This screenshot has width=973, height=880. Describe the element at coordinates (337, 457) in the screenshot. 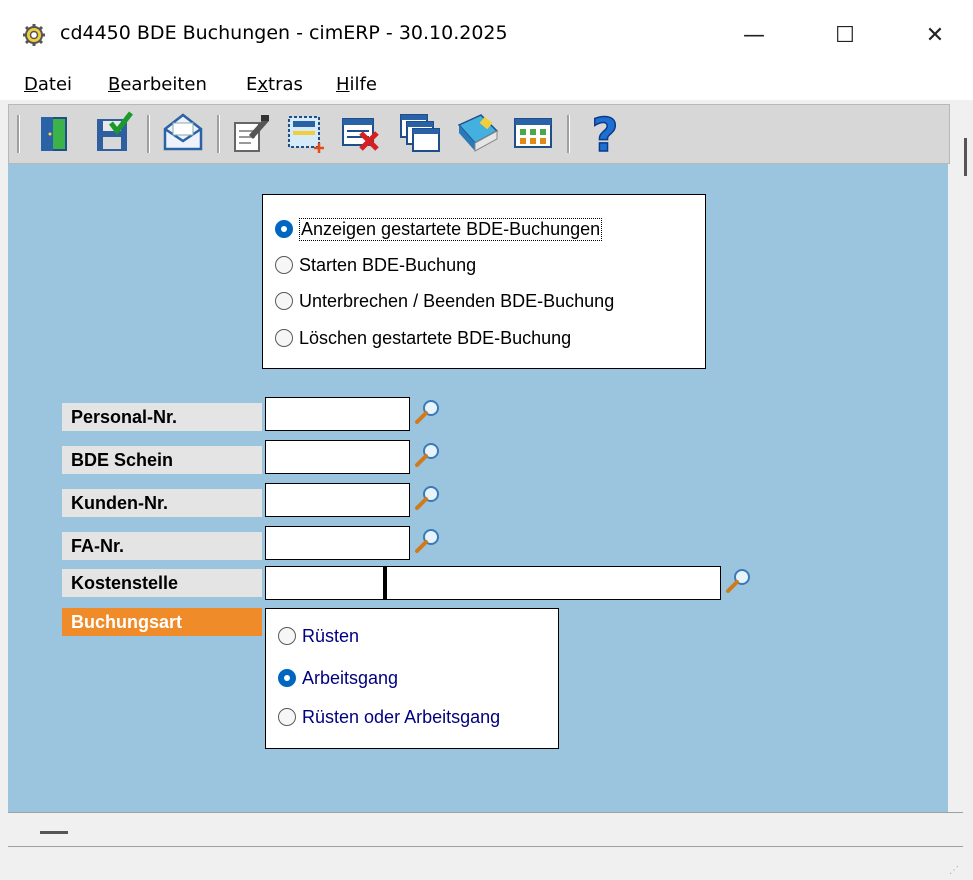

I see `bde-schein-input` at that location.